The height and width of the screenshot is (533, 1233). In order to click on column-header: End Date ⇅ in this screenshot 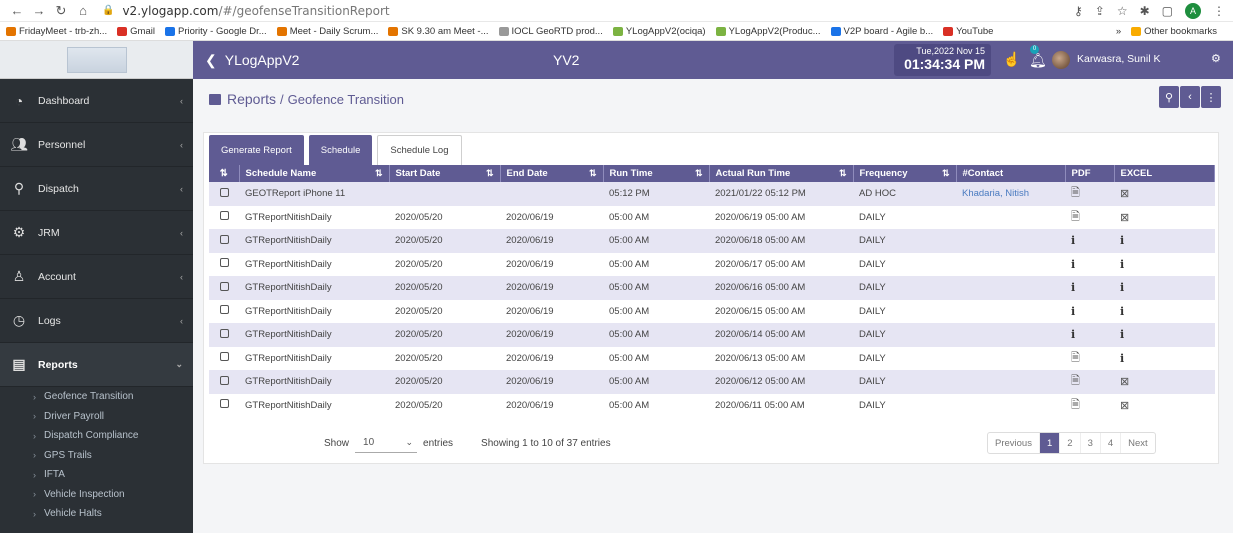, I will do `click(552, 173)`.